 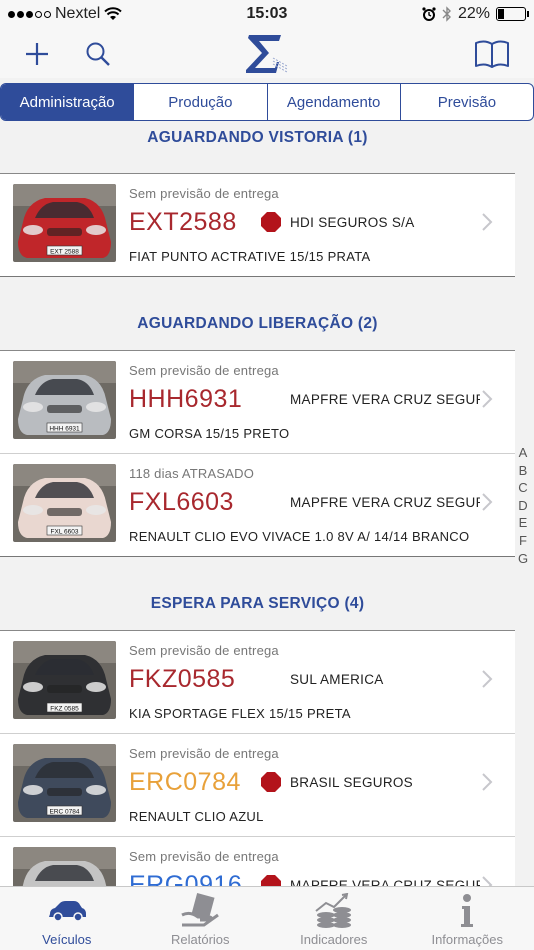 I want to click on section-index: ABCDEFG, so click(x=523, y=505).